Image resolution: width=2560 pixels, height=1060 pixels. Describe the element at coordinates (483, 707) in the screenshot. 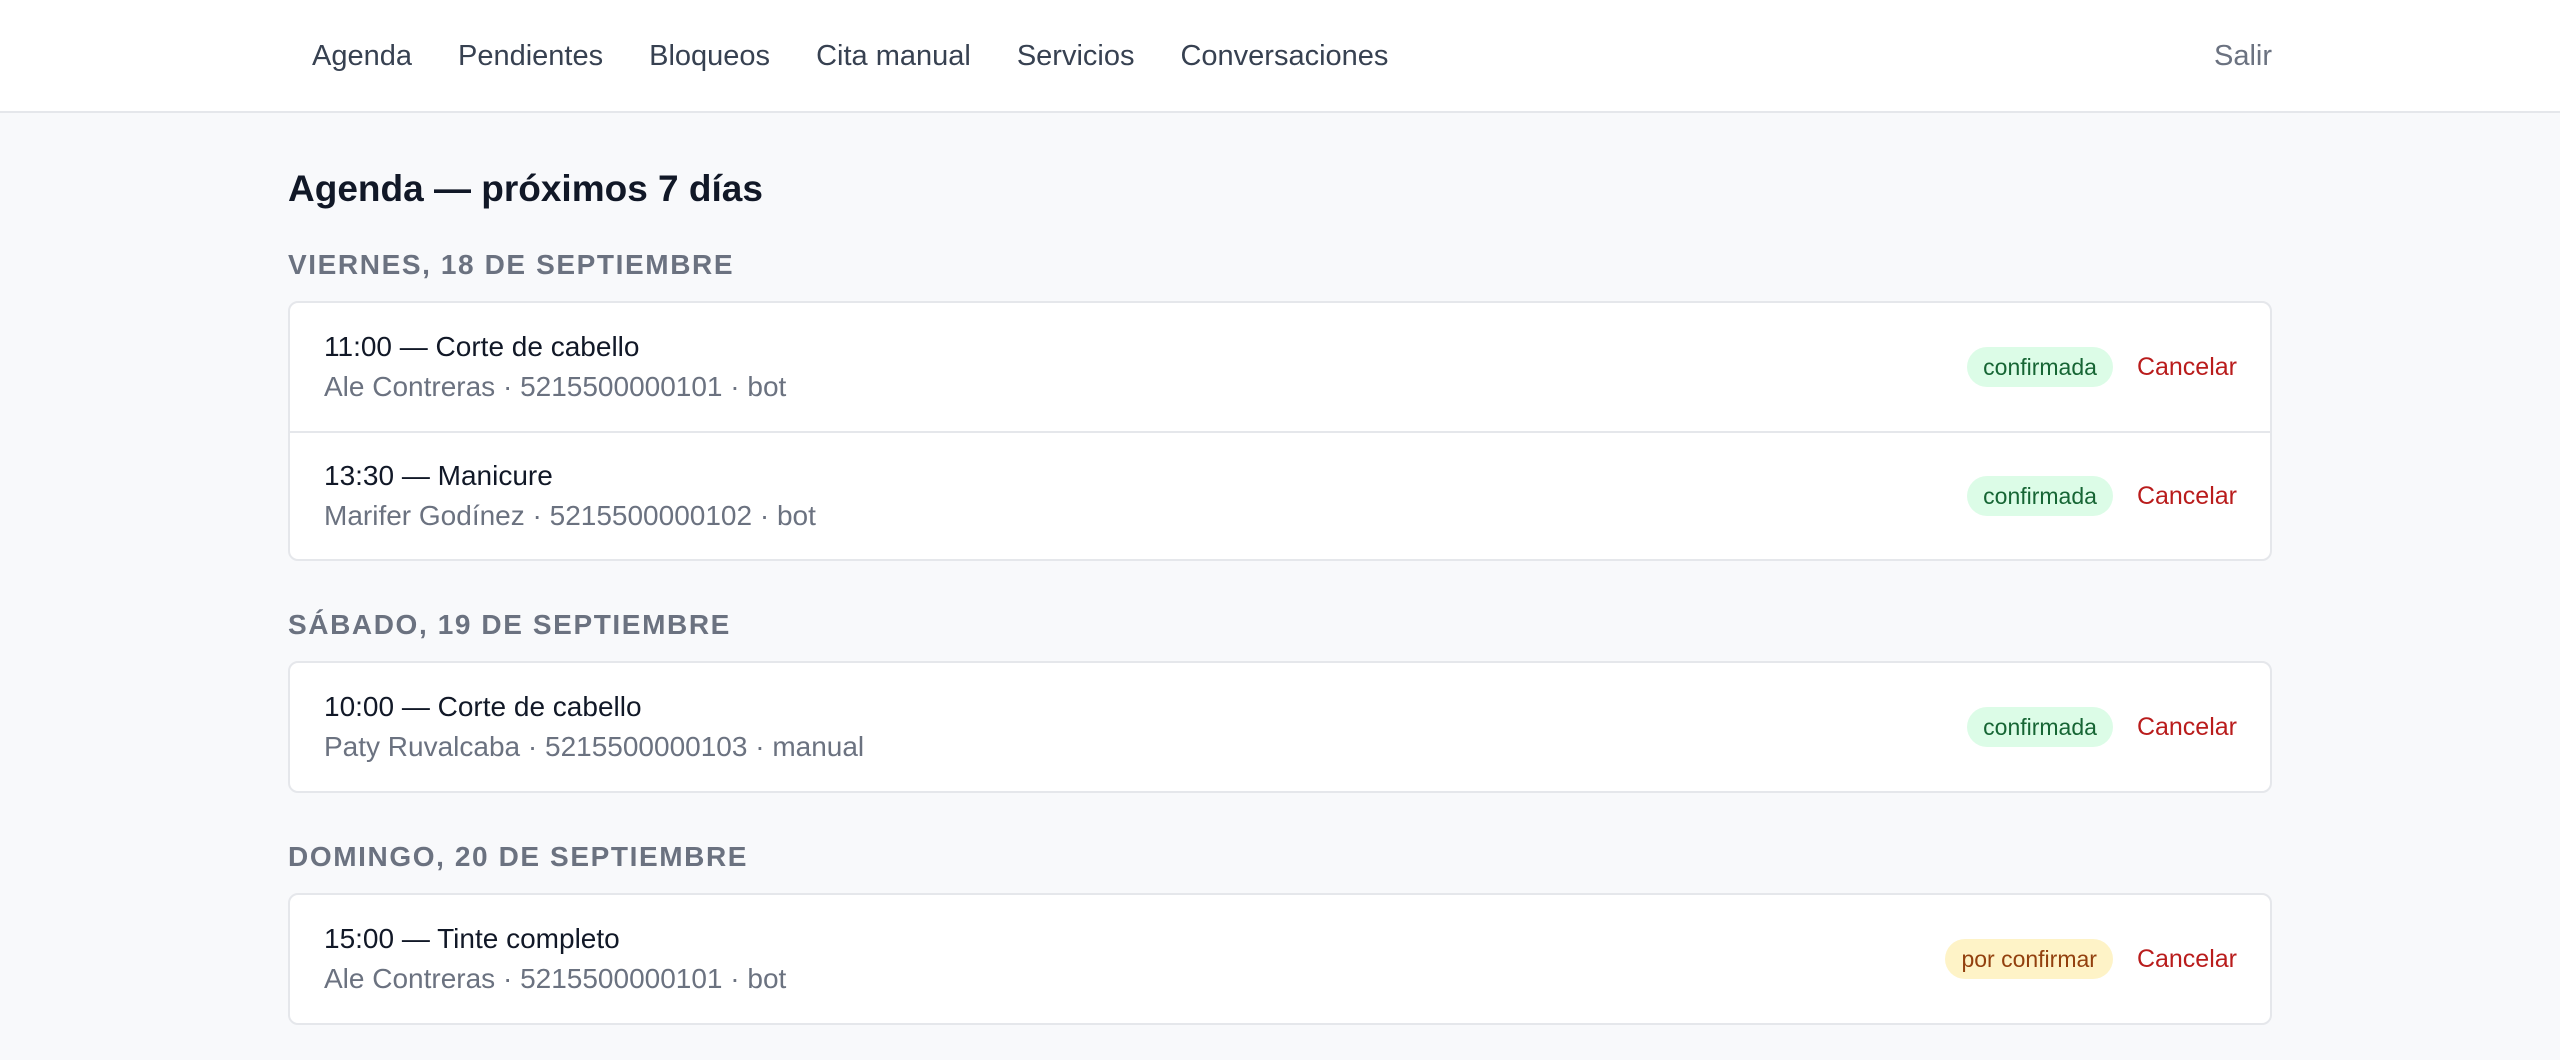

I see `appointment-title: 10:00 — Corte de cabello` at that location.